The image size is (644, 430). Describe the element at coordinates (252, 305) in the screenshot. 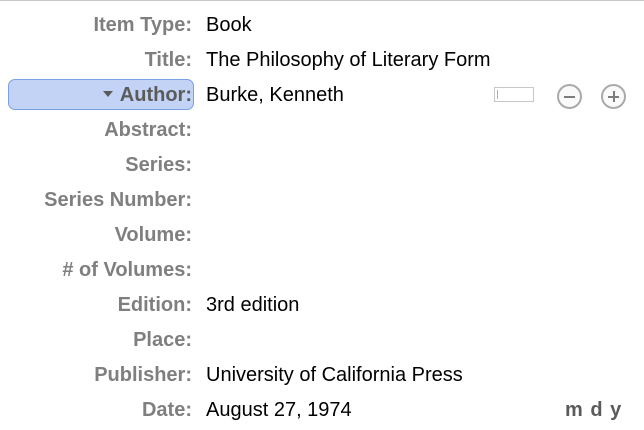

I see `edition-value: 3rd edition` at that location.